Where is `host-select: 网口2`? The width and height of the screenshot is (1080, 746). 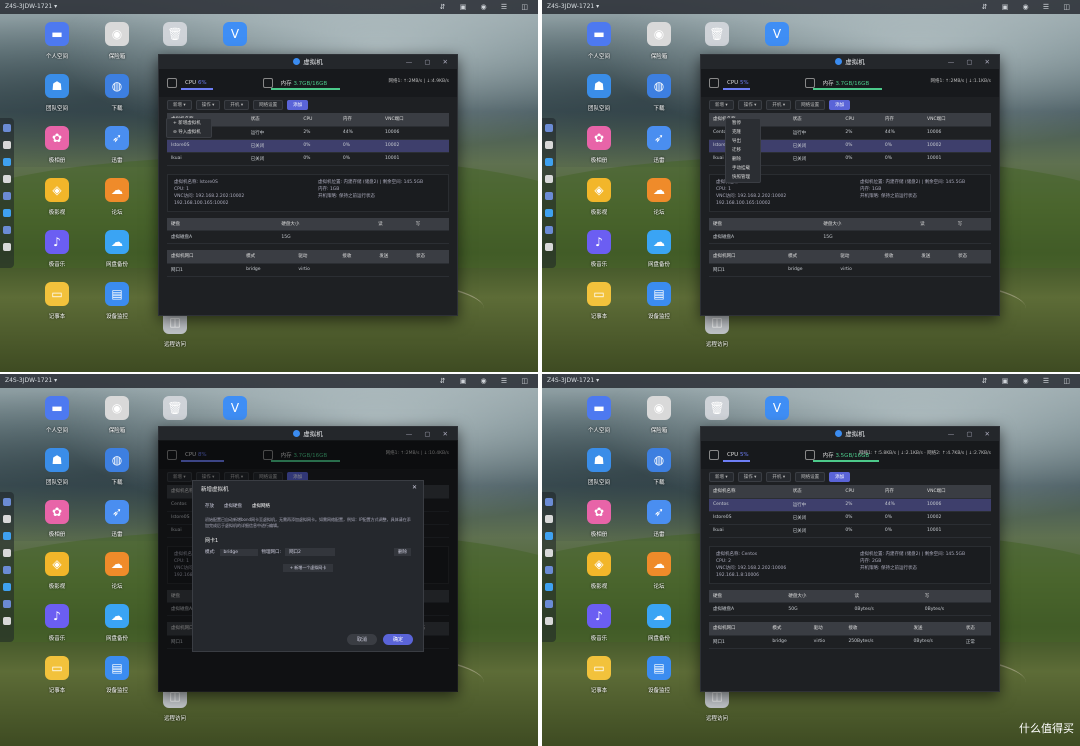
host-select: 网口2 is located at coordinates (310, 552).